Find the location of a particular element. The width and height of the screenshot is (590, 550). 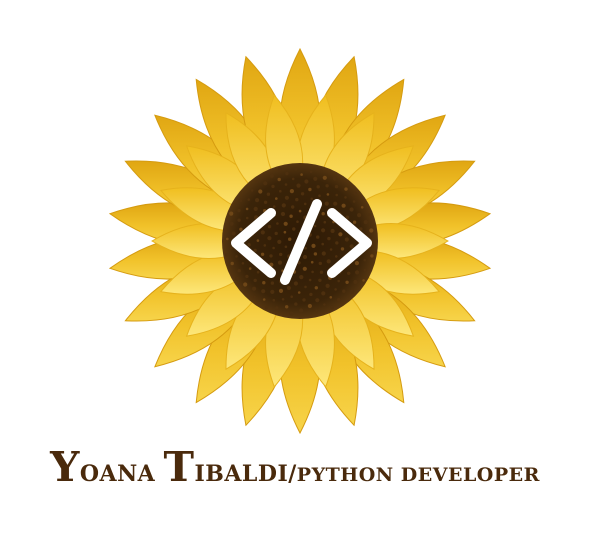

name-title: YOANA TIBALDI/PYTHON DEVELOPER is located at coordinates (295, 471).